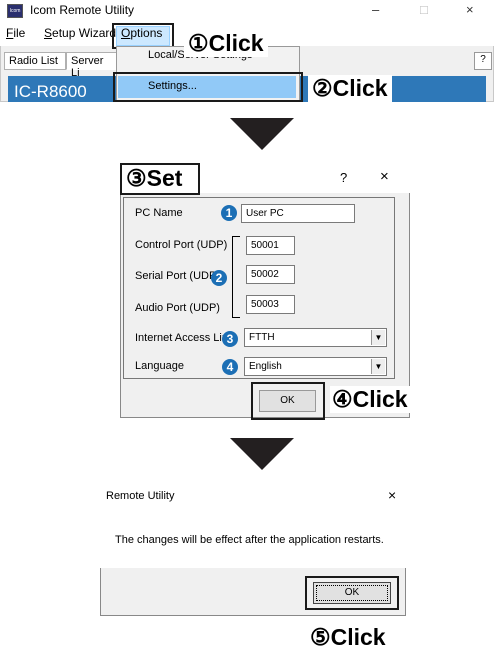  What do you see at coordinates (298, 213) in the screenshot?
I see `pc-name-input: User PC` at bounding box center [298, 213].